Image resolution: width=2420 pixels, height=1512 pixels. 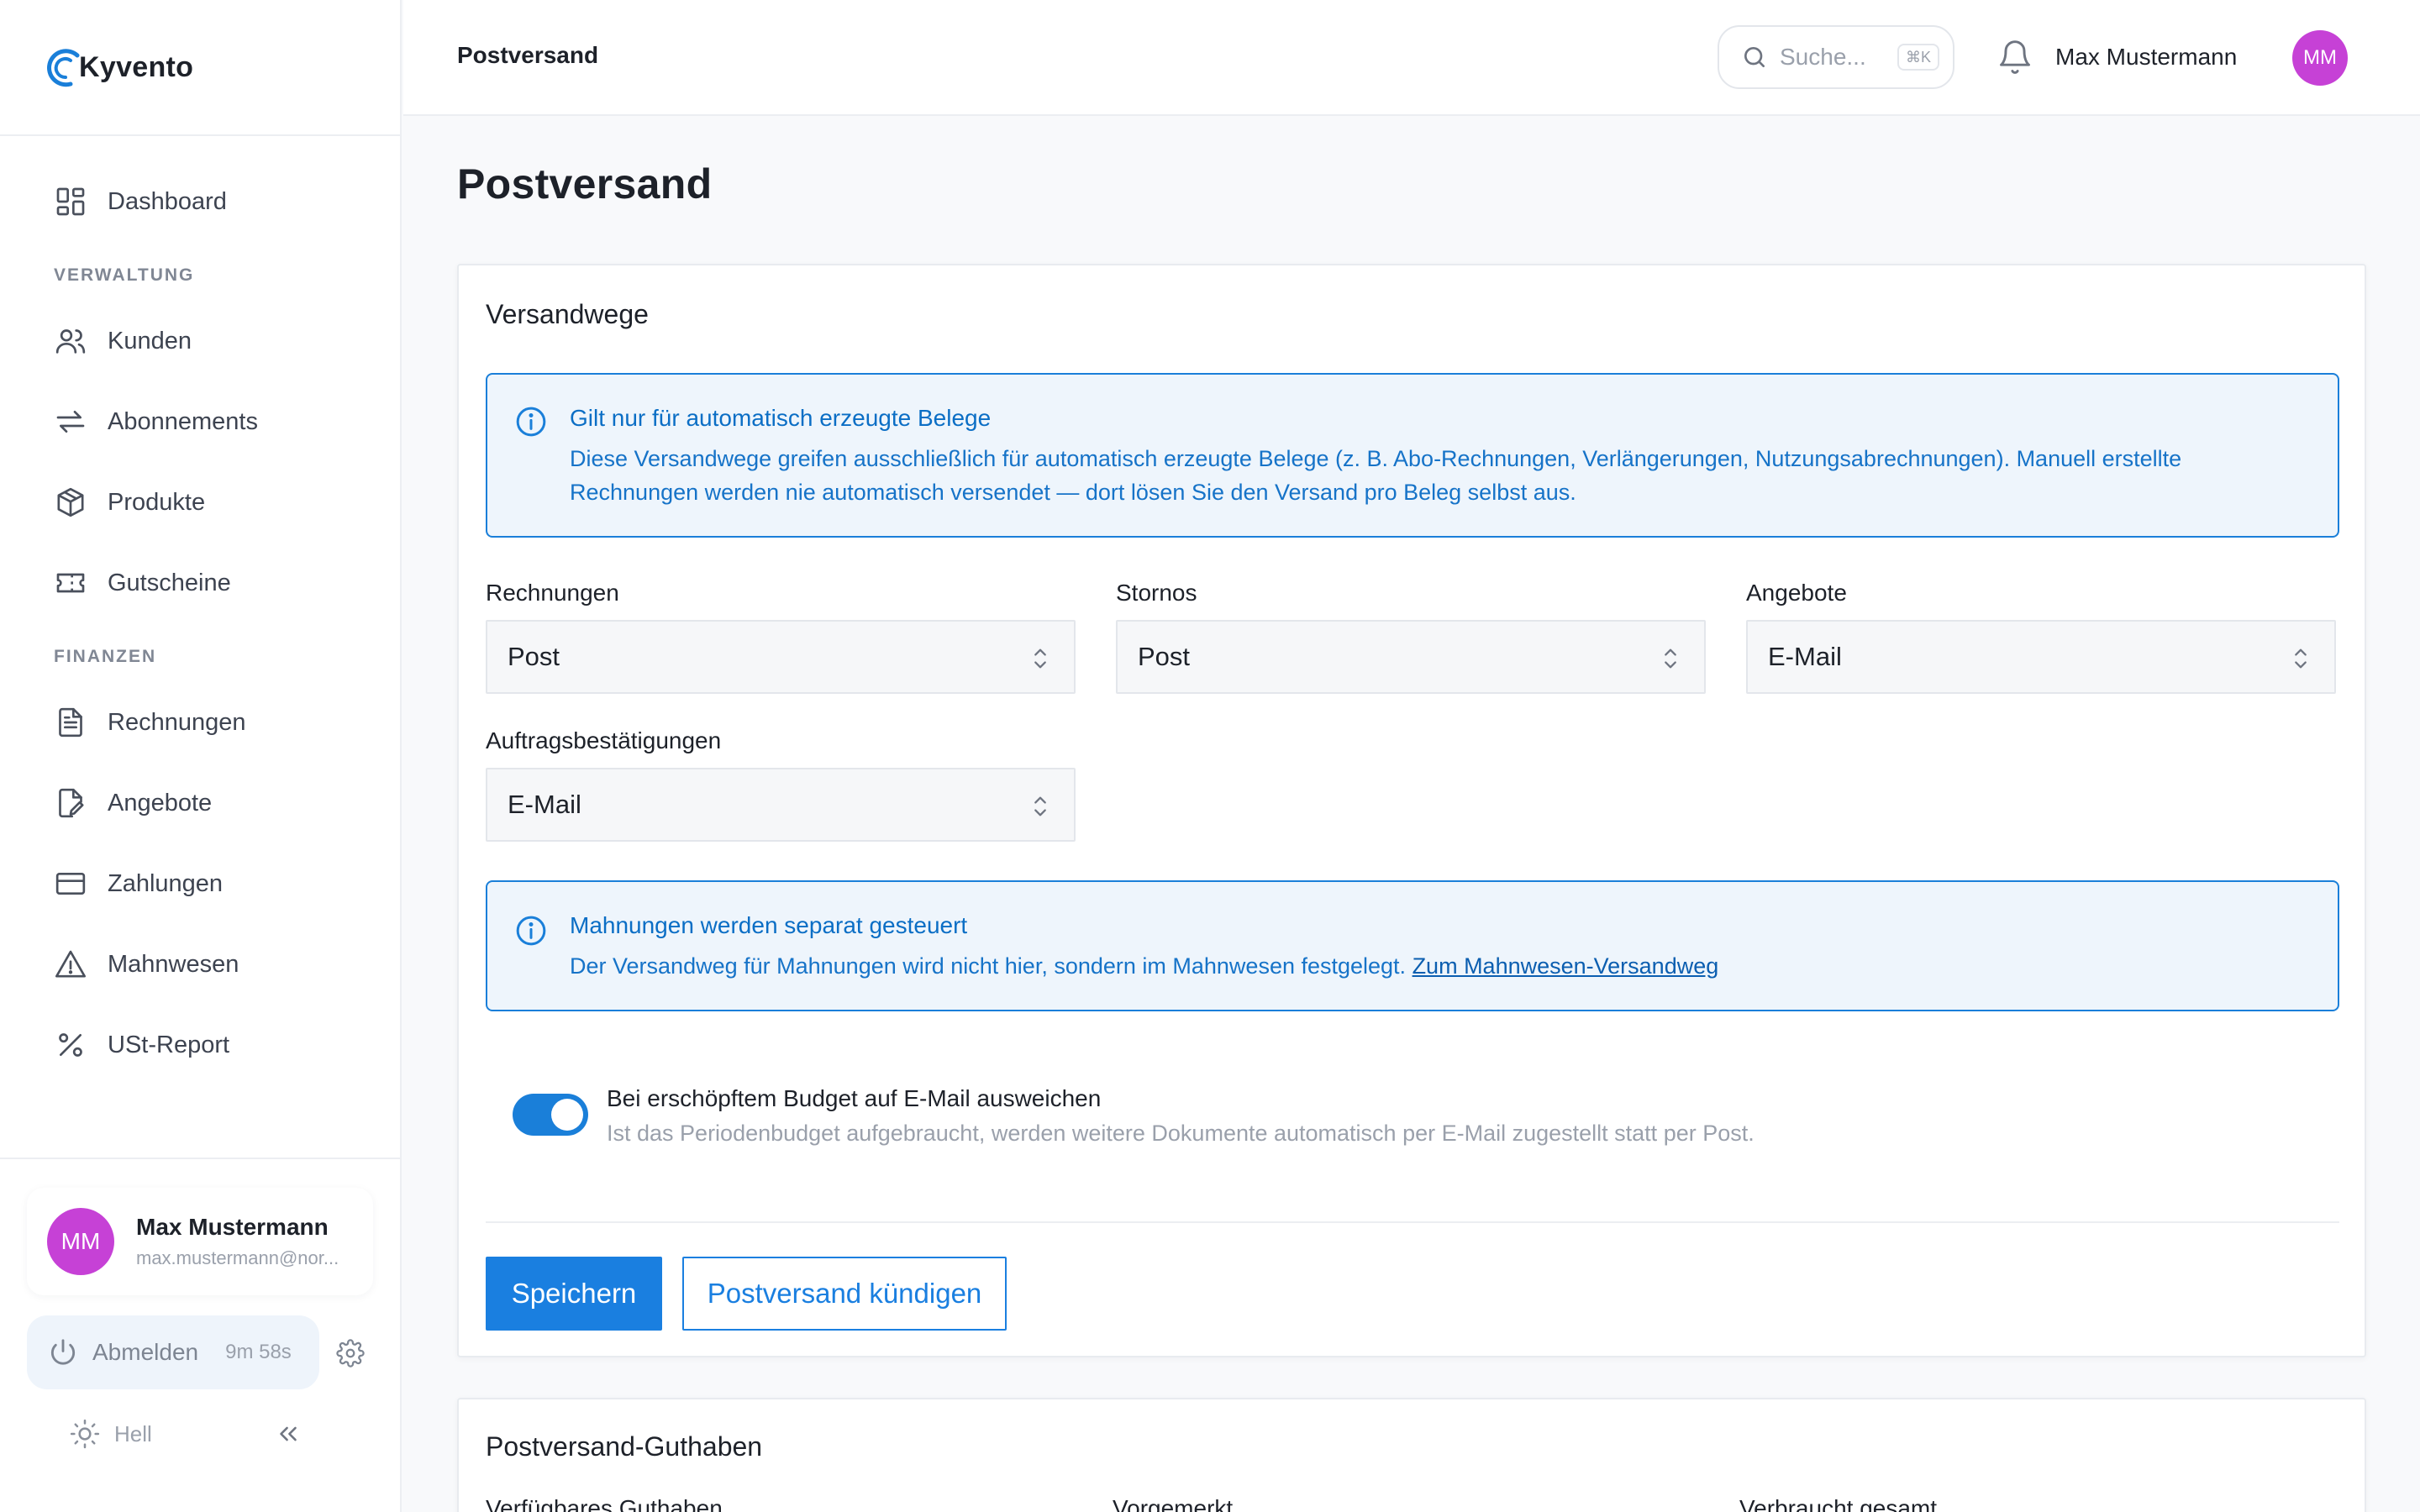 I want to click on stat-label-vorgemerkt: Vorgemerkt, so click(x=1173, y=1503).